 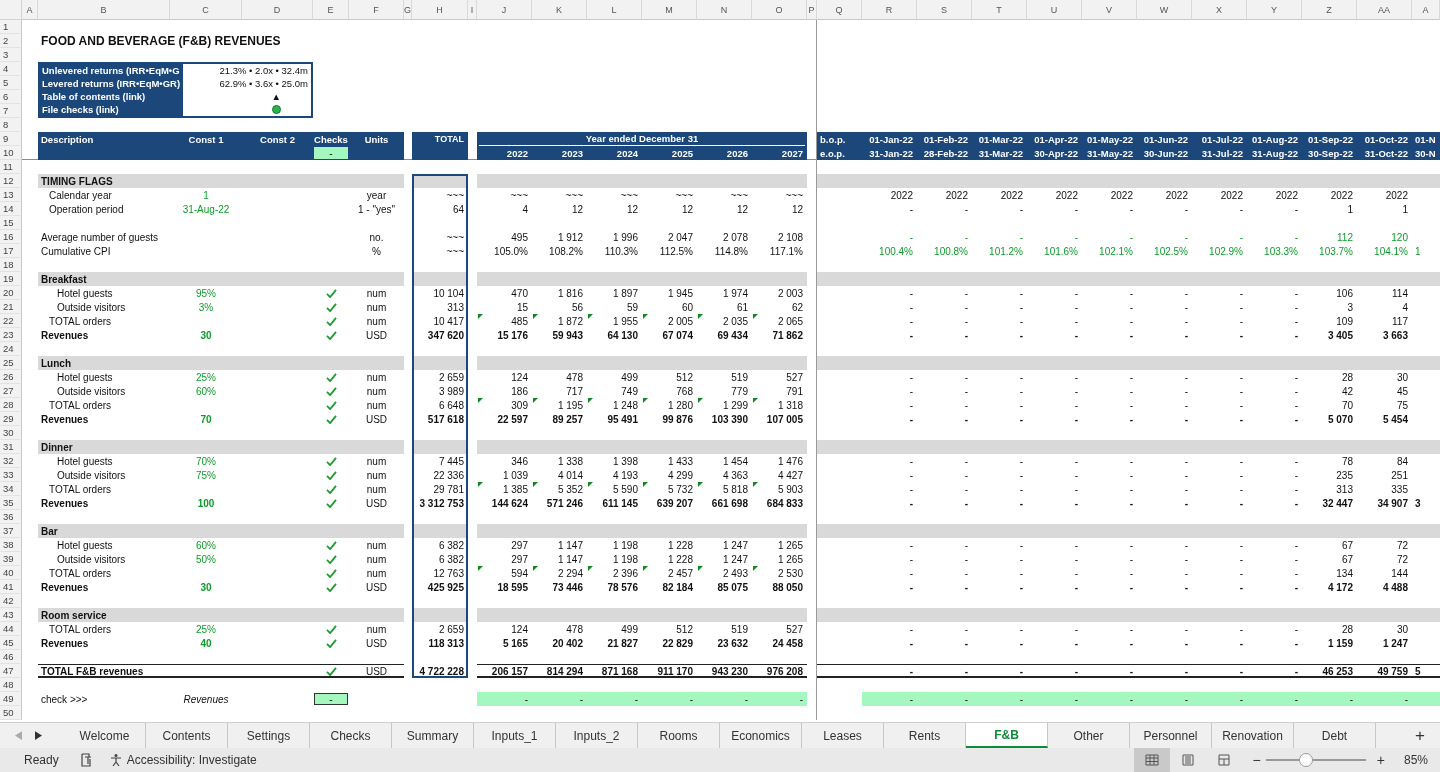 What do you see at coordinates (1007, 735) in the screenshot?
I see `sheet-tab: F&B` at bounding box center [1007, 735].